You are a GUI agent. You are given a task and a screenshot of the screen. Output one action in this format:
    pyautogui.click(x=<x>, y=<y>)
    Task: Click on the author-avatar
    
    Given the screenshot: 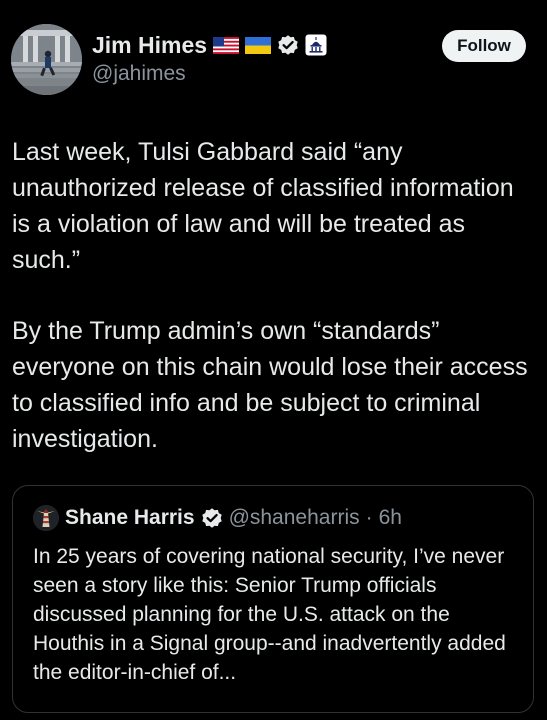 What is the action you would take?
    pyautogui.click(x=46, y=59)
    